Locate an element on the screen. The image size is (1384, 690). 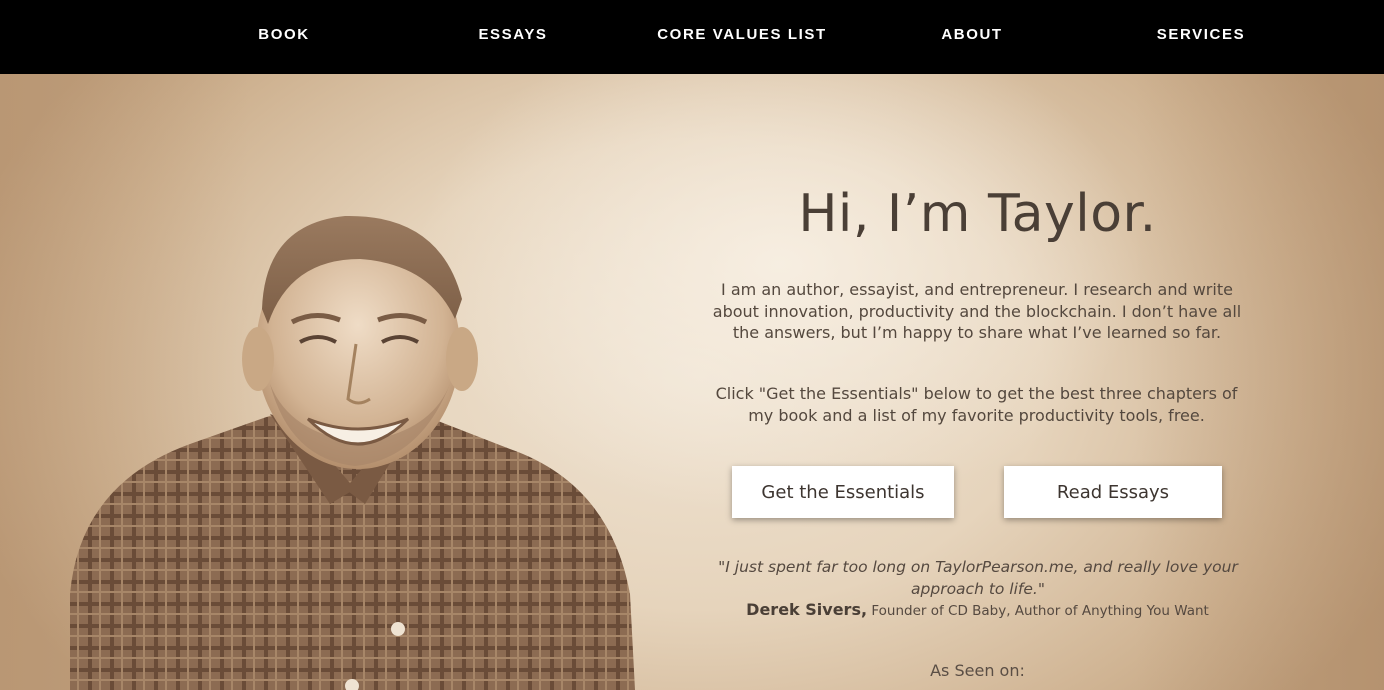
nav-services: SERVICES is located at coordinates (1201, 36).